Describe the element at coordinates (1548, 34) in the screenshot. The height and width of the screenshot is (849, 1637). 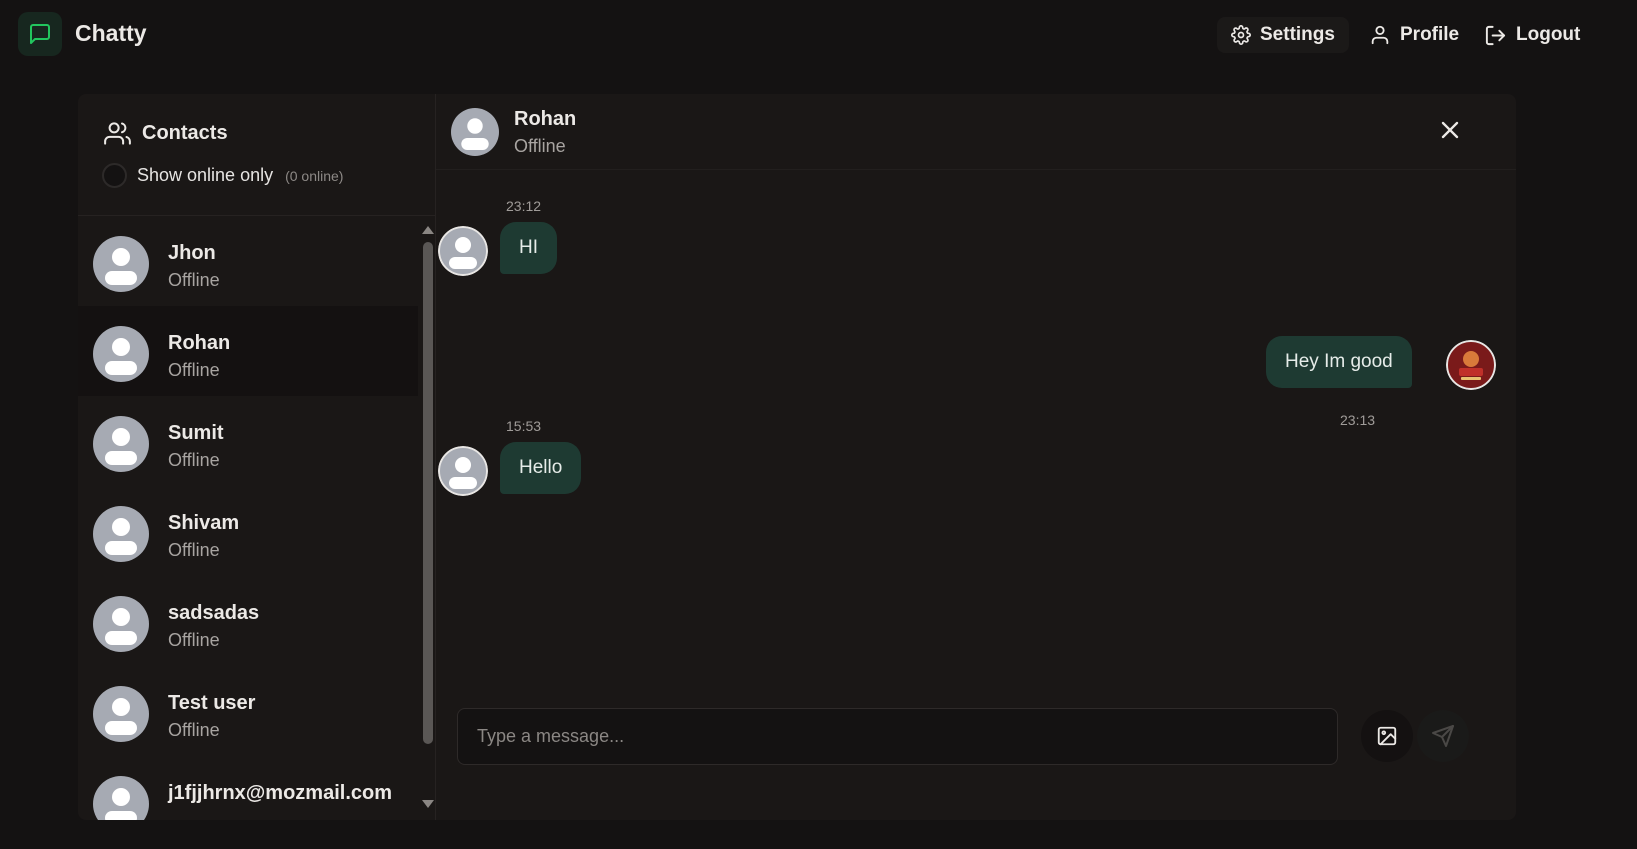
I see `logout-label: Logout` at that location.